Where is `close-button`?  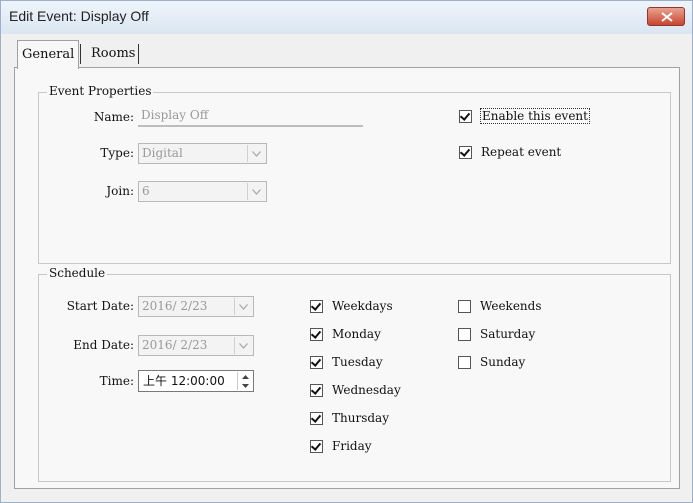 close-button is located at coordinates (666, 16).